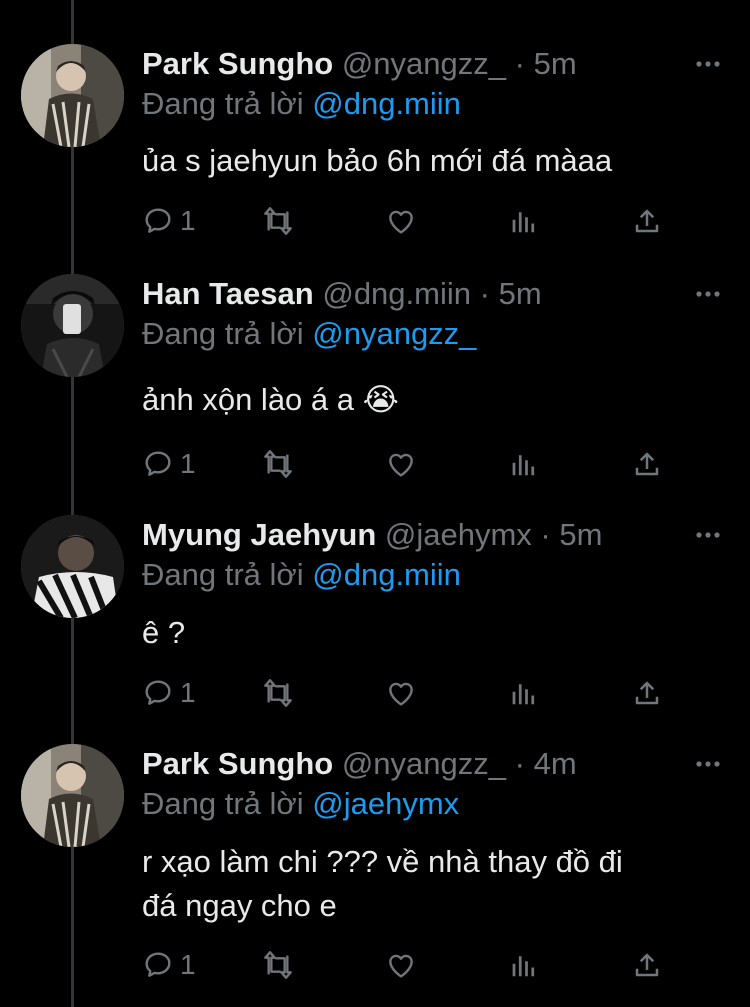 This screenshot has width=750, height=1007. I want to click on tweet-text: ủa s jaehyun bảo 6h mới đá màaa, so click(432, 161).